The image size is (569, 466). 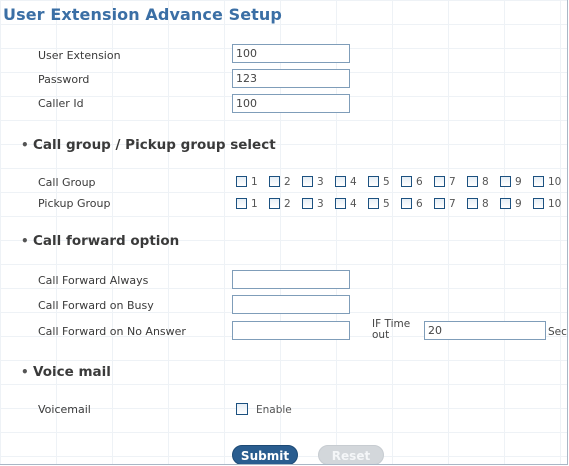 What do you see at coordinates (386, 182) in the screenshot?
I see `call-group-checkbox-label: 5` at bounding box center [386, 182].